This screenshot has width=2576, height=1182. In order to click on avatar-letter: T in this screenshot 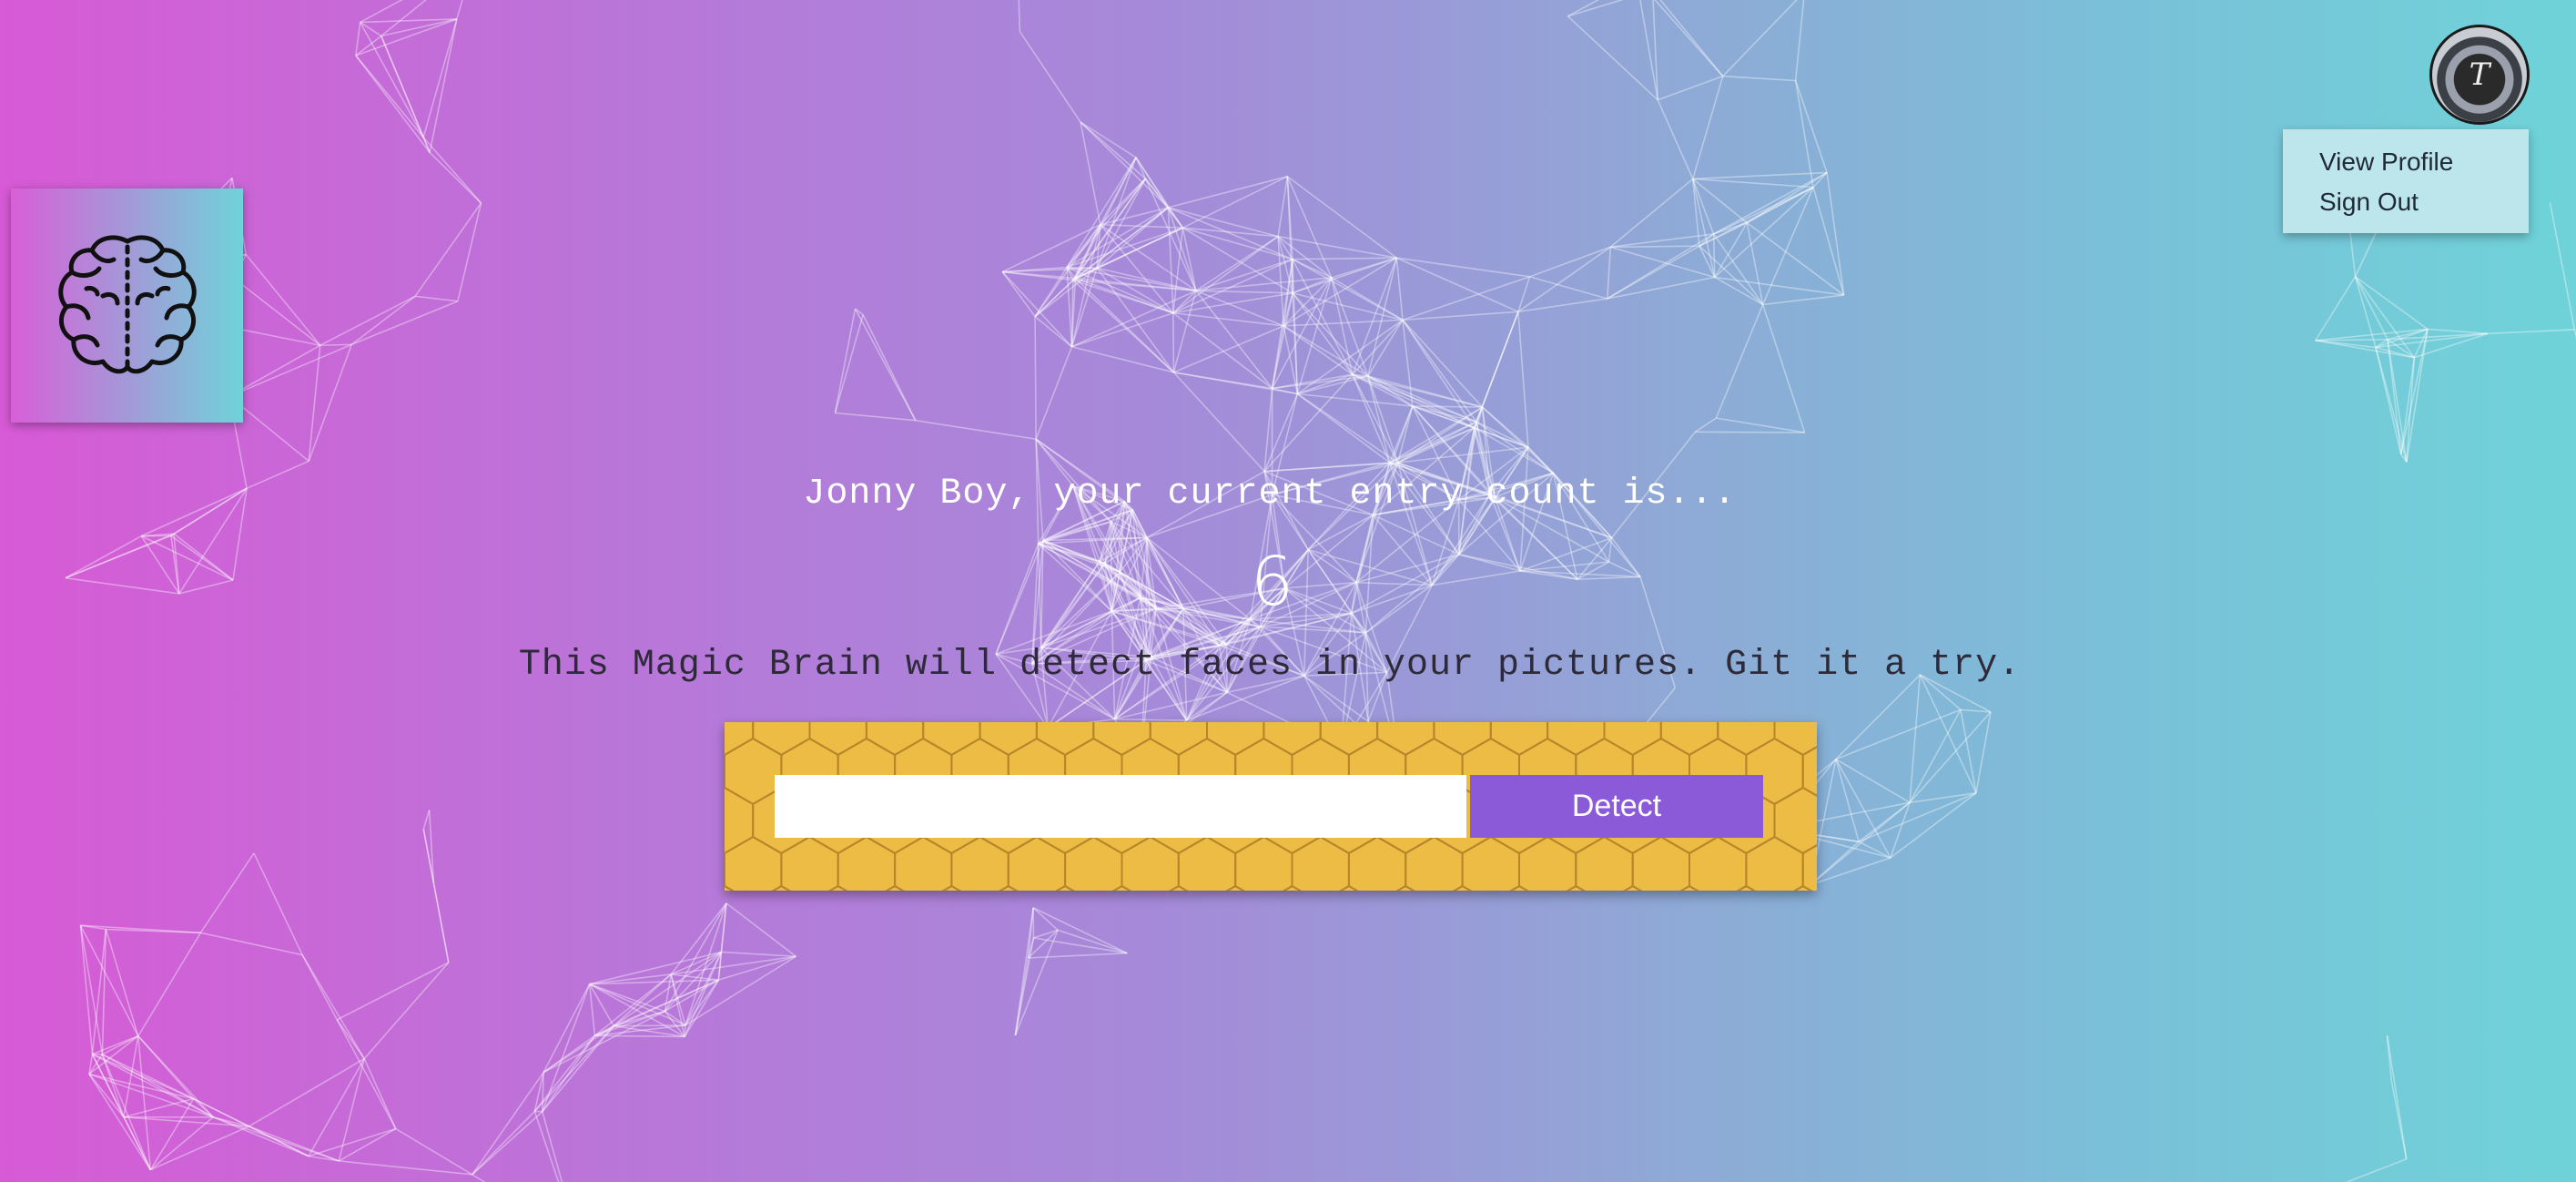, I will do `click(2479, 74)`.